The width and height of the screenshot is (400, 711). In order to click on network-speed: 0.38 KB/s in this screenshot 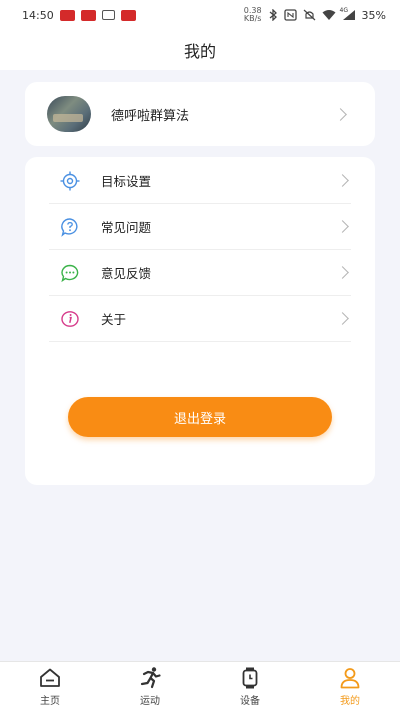, I will do `click(253, 15)`.